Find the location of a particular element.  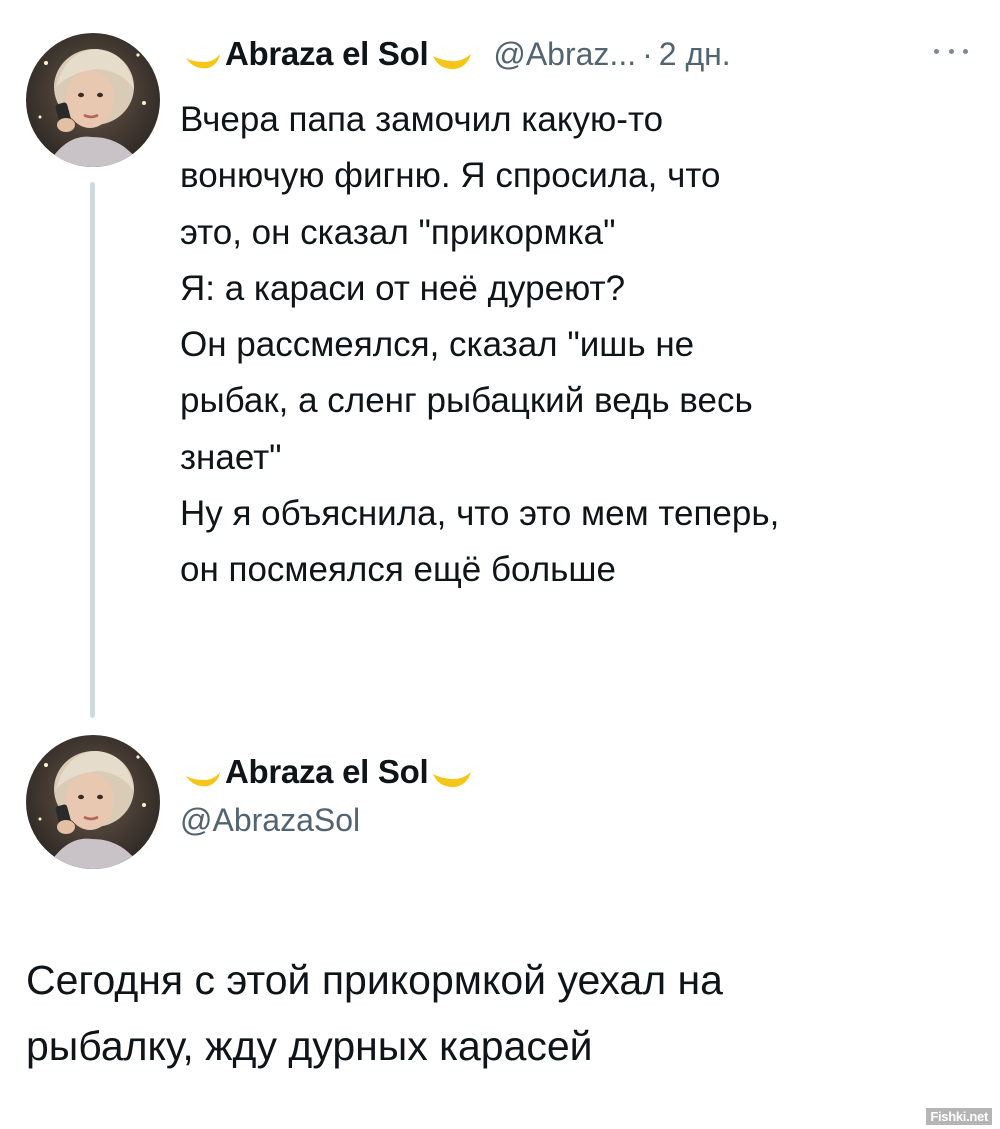

tweet-line: вонючую фигню. Я спросила, что is located at coordinates (450, 176).